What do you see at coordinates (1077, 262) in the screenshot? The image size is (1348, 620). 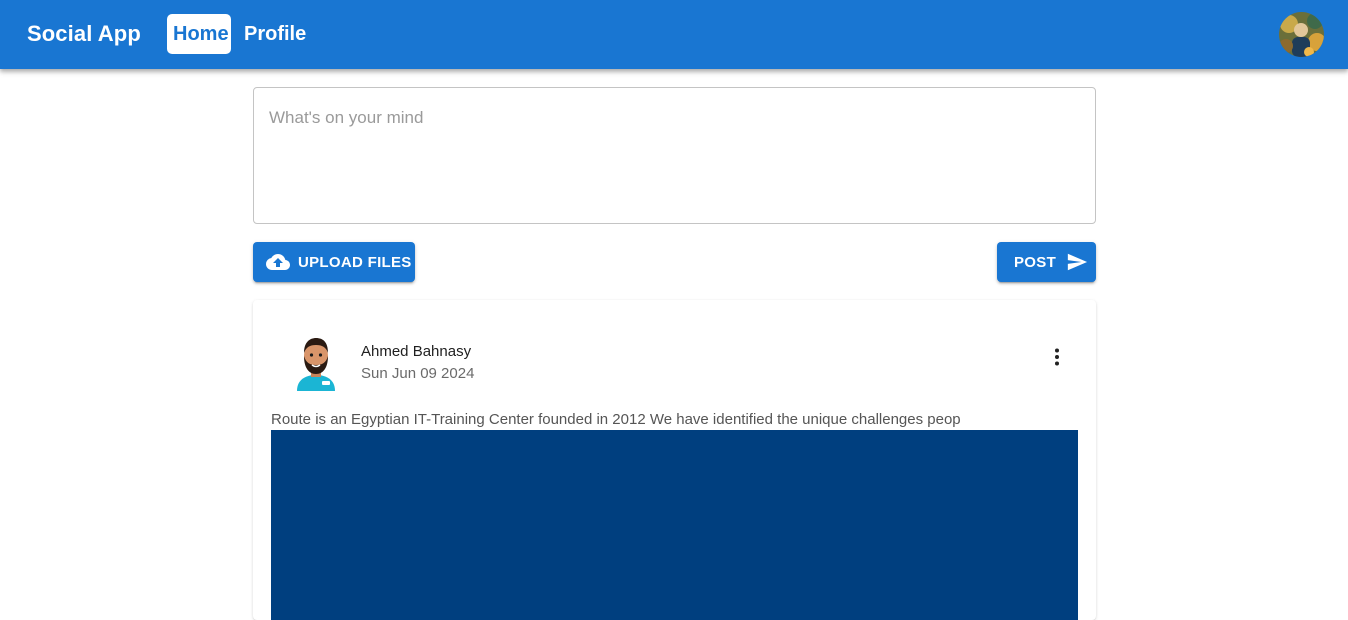 I see `send-icon` at bounding box center [1077, 262].